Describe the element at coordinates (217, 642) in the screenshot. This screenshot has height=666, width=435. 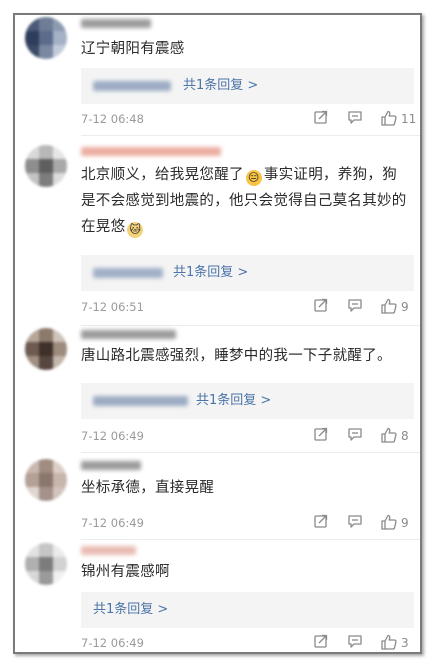
I see `comment-meta: 7-12 06:49 3` at that location.